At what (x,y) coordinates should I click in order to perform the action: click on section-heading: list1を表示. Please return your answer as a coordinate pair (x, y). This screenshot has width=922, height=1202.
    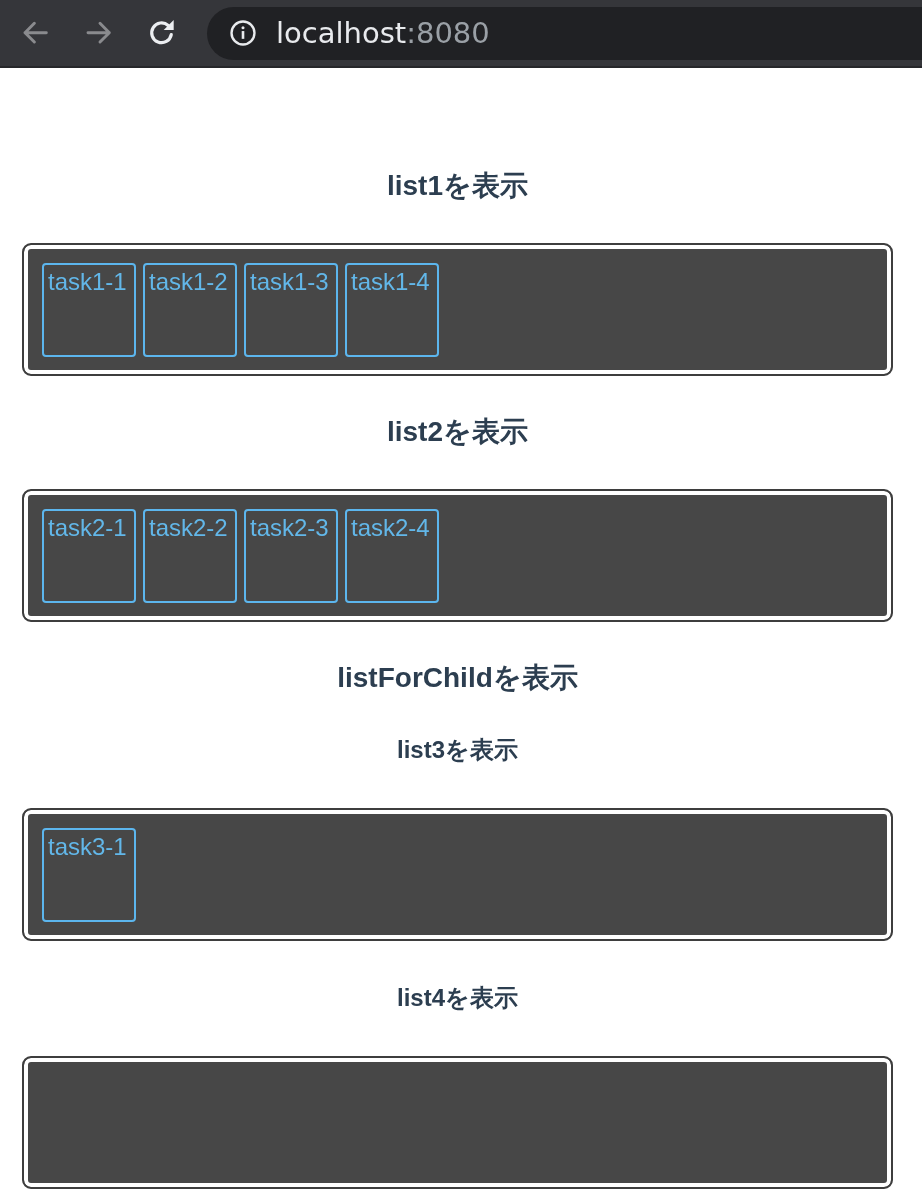
    Looking at the image, I should click on (457, 186).